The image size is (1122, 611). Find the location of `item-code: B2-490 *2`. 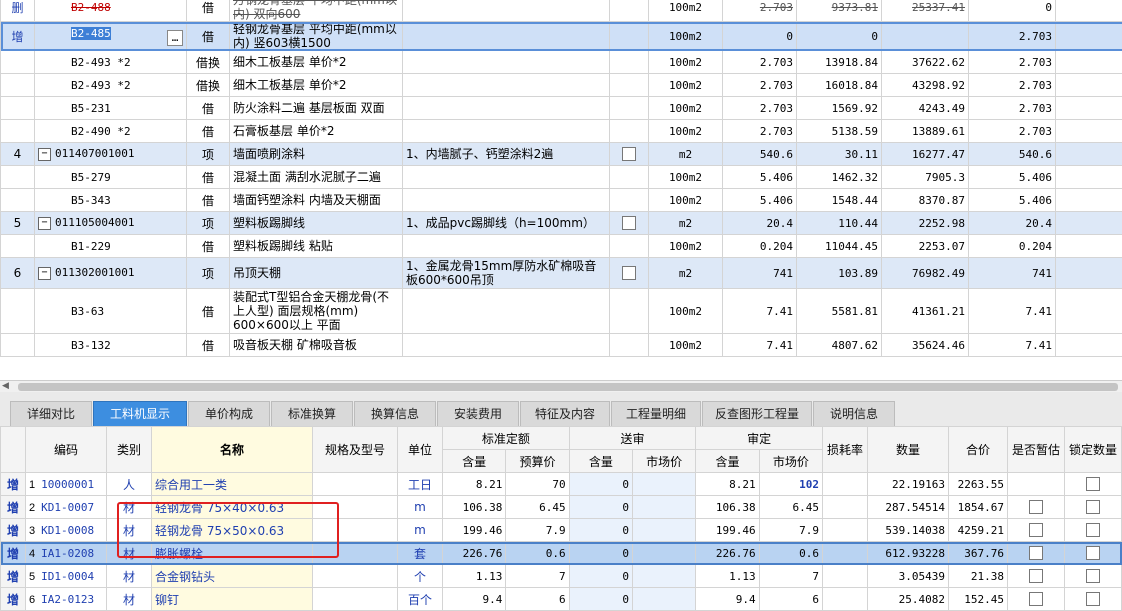

item-code: B2-490 *2 is located at coordinates (111, 131).